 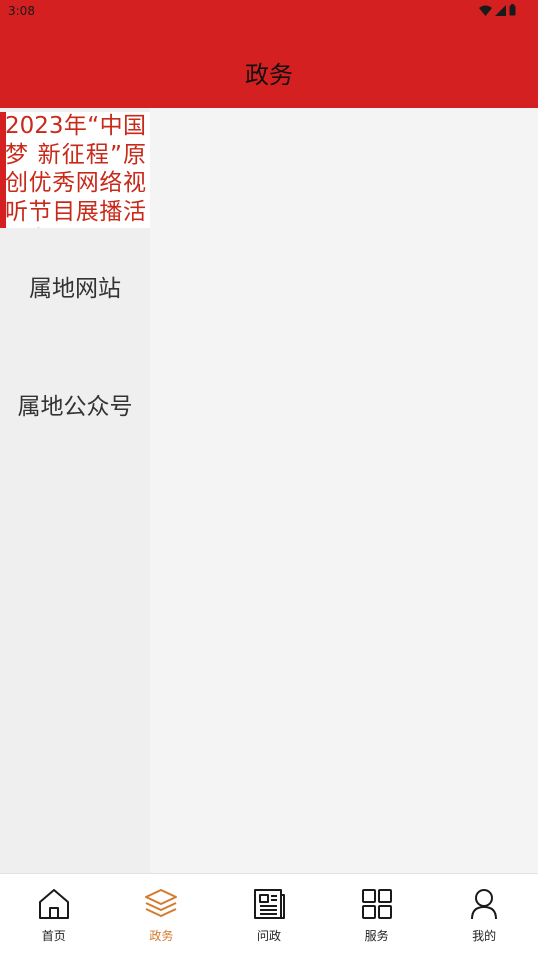 I want to click on sidebar-item-label: 2023年“中国梦 新征程”原创优秀网络视听节目展播活动专区, so click(x=75, y=170).